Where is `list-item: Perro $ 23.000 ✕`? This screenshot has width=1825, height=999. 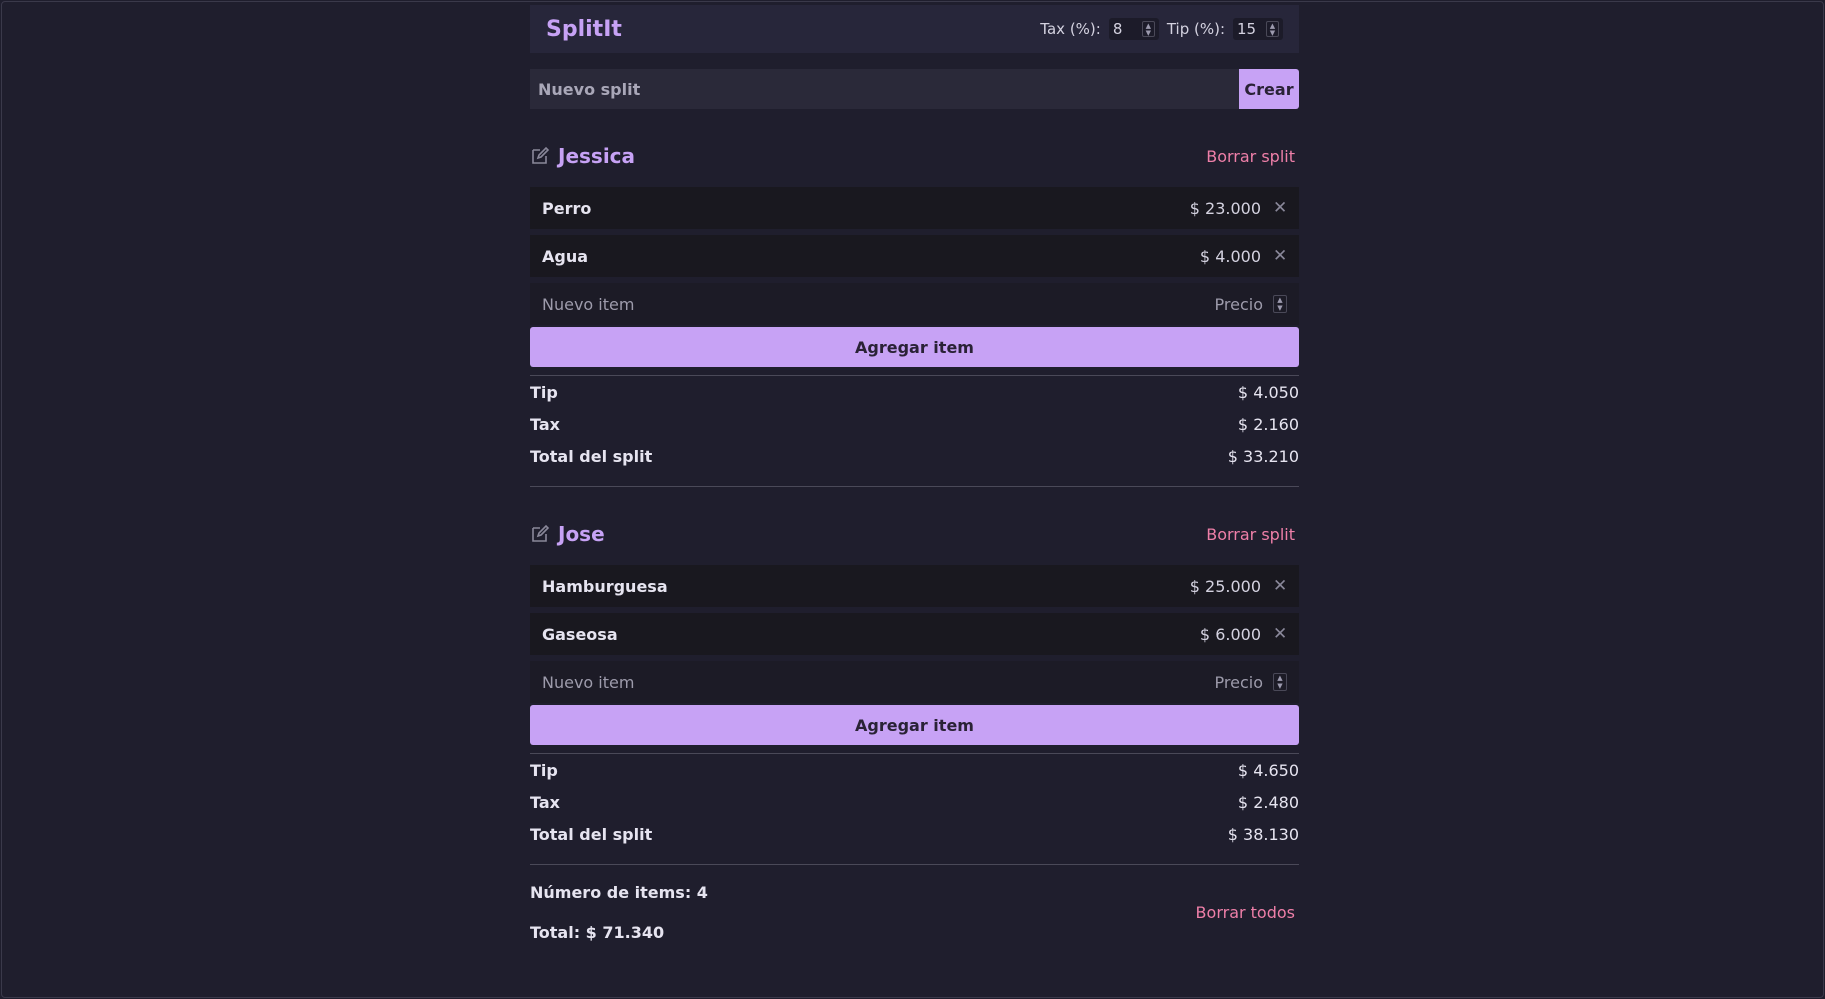 list-item: Perro $ 23.000 ✕ is located at coordinates (914, 208).